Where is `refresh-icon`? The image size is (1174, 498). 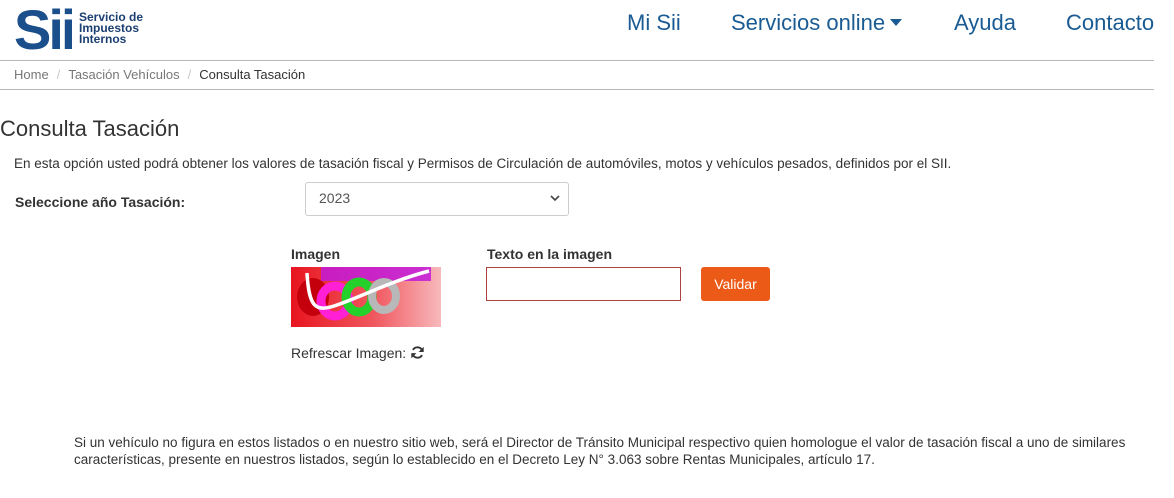
refresh-icon is located at coordinates (417, 352).